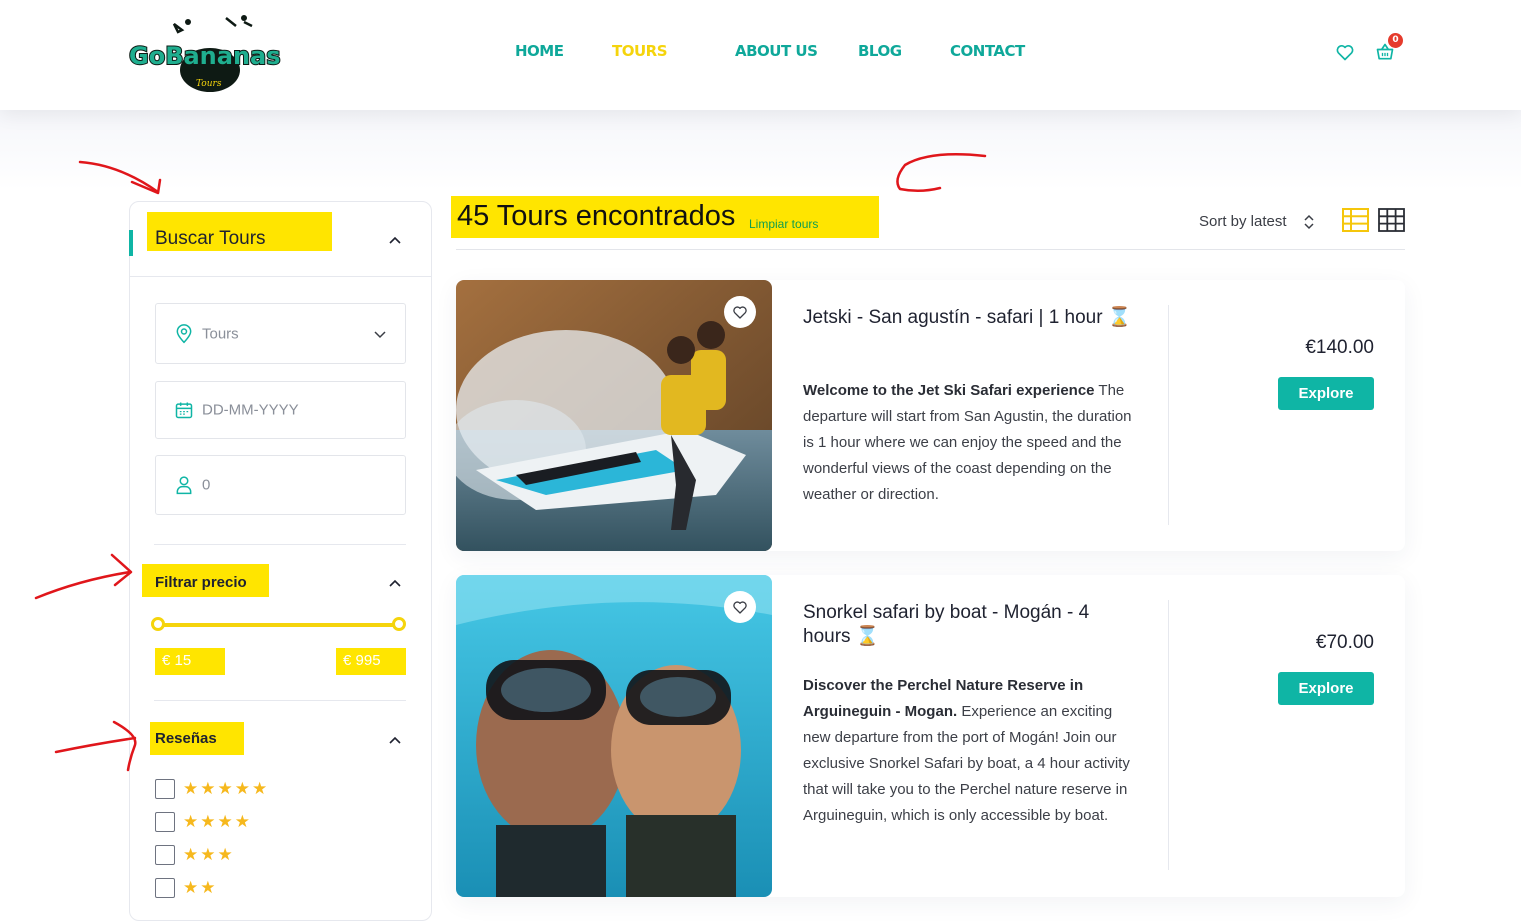  What do you see at coordinates (200, 888) in the screenshot?
I see `star-rating: ★★` at bounding box center [200, 888].